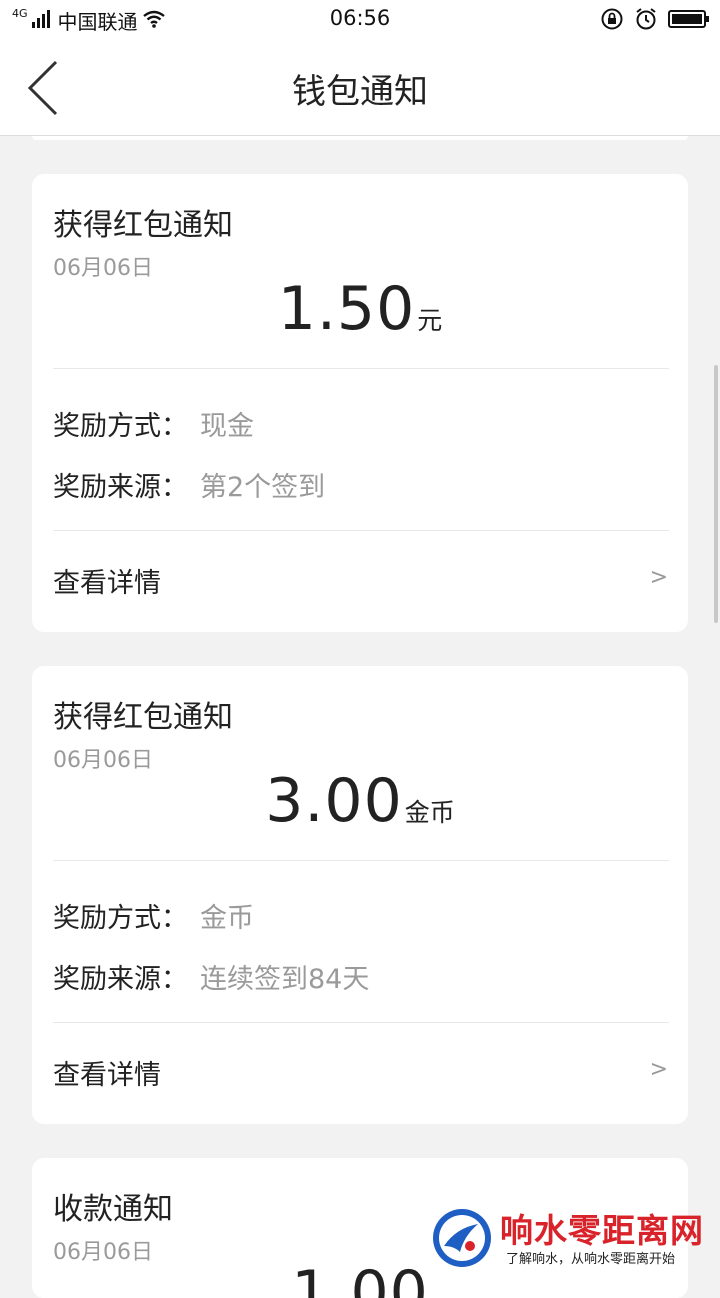 The height and width of the screenshot is (1298, 720). Describe the element at coordinates (285, 979) in the screenshot. I see `reward-source-value: 连续签到84天` at that location.